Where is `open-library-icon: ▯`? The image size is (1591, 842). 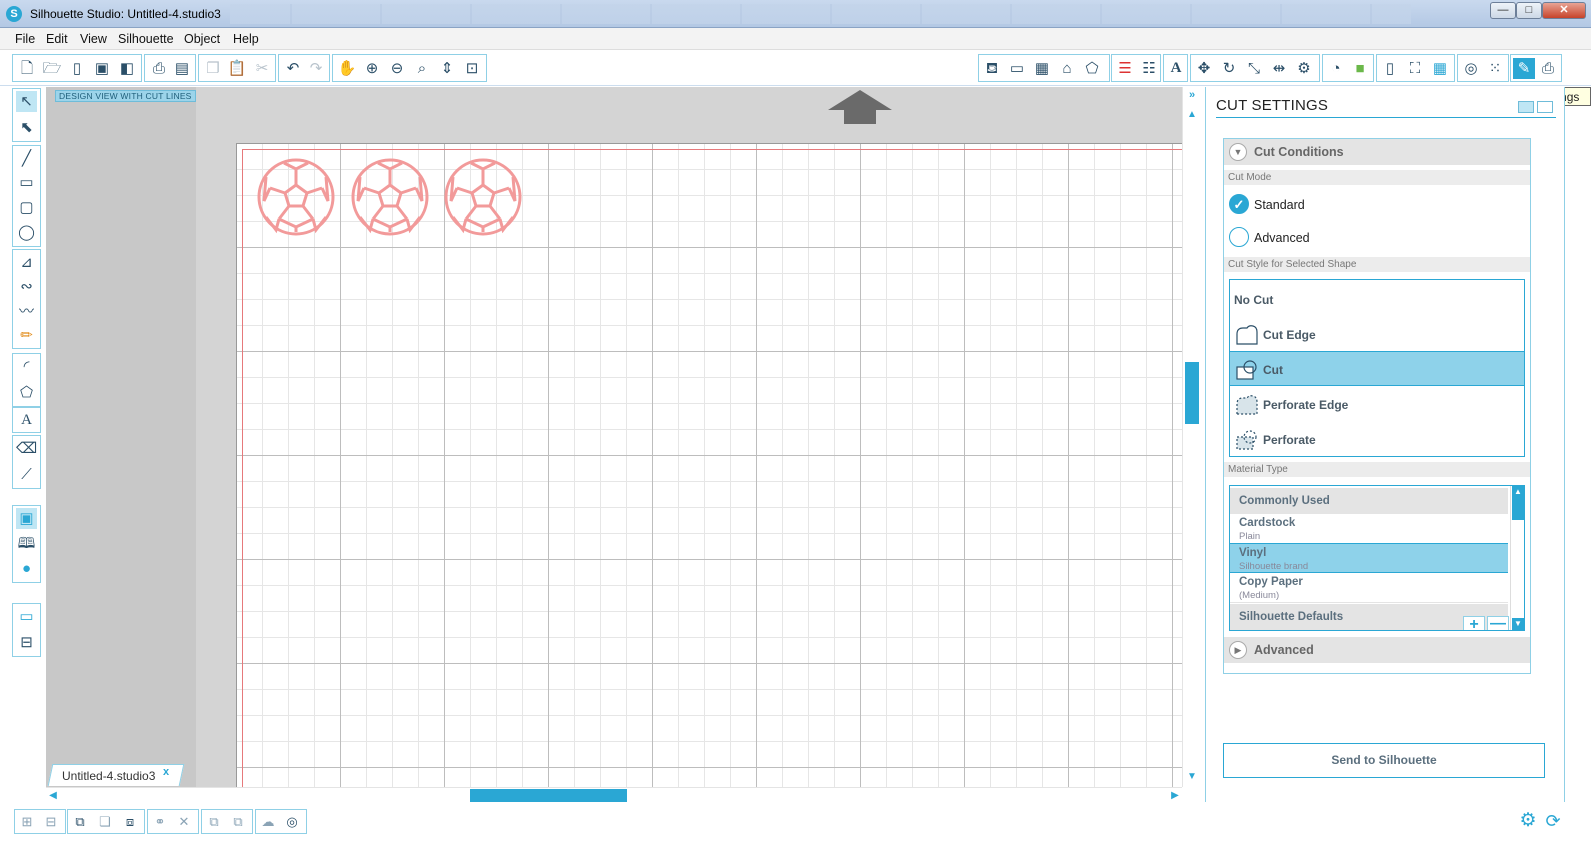 open-library-icon: ▯ is located at coordinates (77, 68).